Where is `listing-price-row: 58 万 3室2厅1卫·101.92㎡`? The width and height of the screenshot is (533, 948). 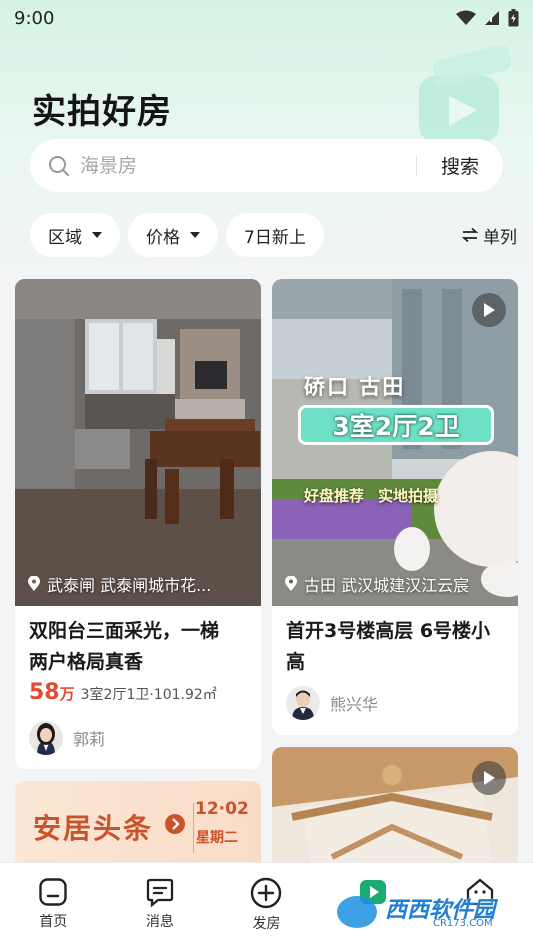
listing-price-row: 58 万 3室2厅1卫·101.92㎡ is located at coordinates (138, 691).